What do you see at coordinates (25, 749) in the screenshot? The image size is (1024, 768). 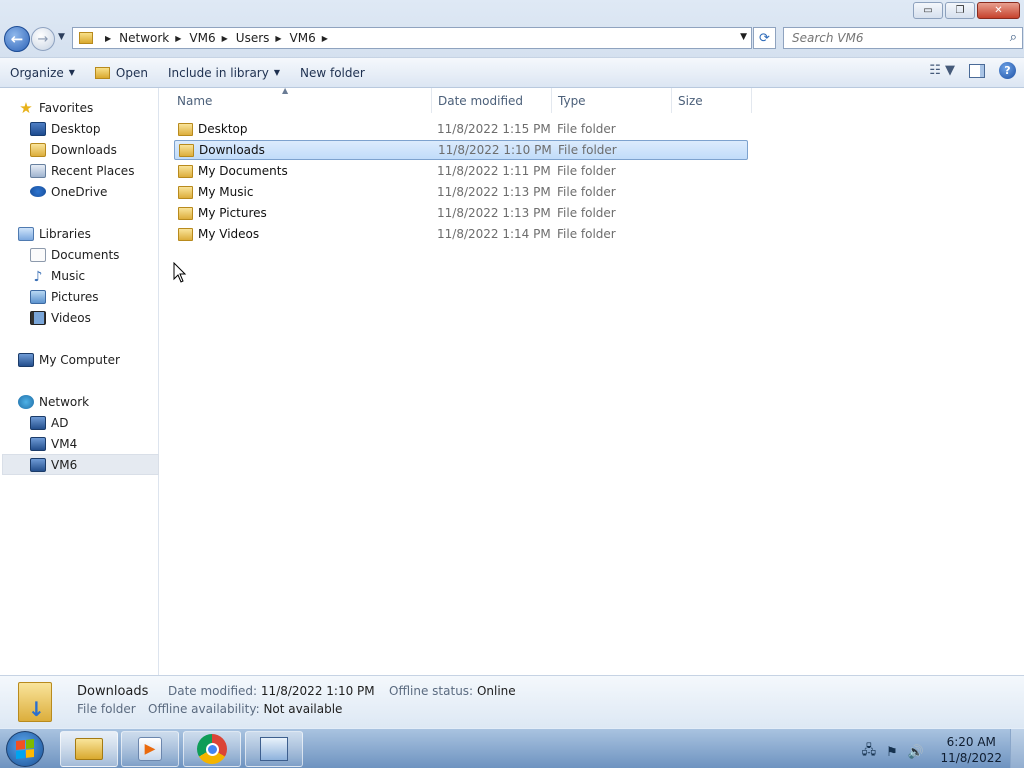 I see `start-button` at bounding box center [25, 749].